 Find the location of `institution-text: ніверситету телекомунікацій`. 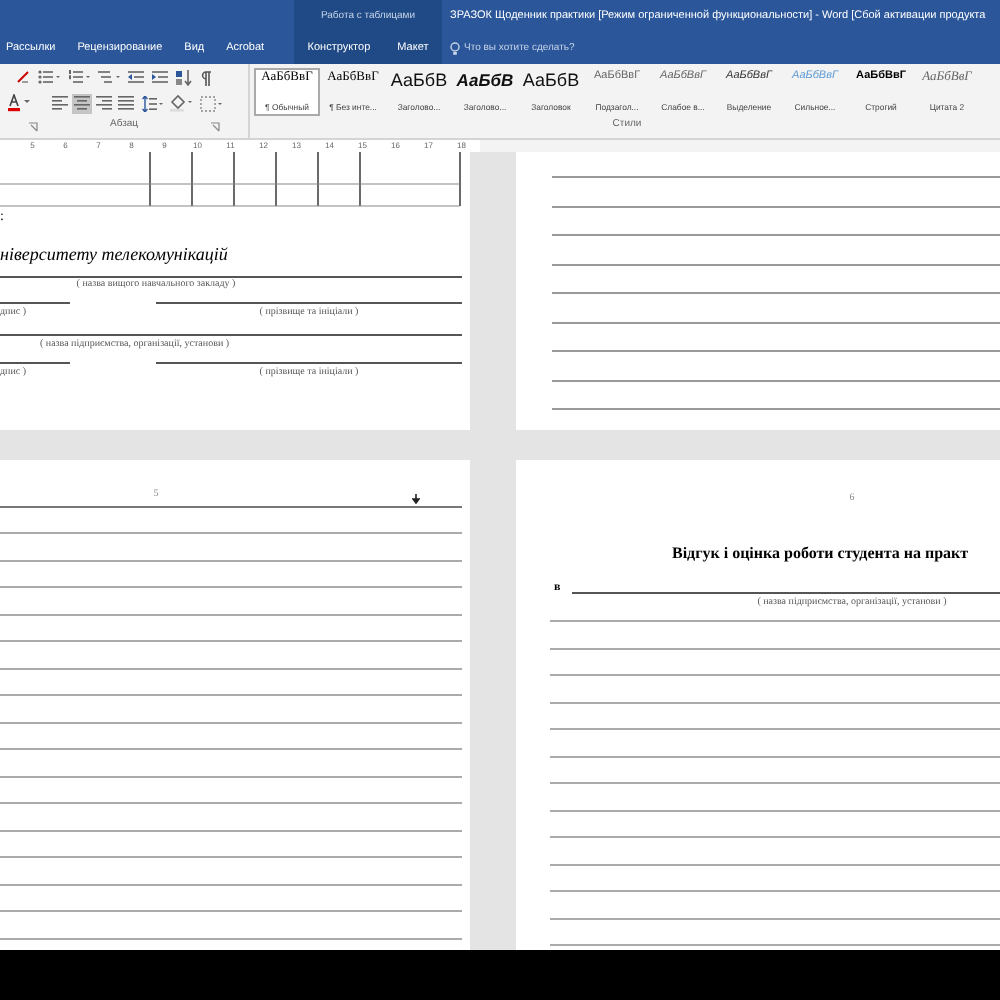

institution-text: ніверситету телекомунікацій is located at coordinates (114, 254).